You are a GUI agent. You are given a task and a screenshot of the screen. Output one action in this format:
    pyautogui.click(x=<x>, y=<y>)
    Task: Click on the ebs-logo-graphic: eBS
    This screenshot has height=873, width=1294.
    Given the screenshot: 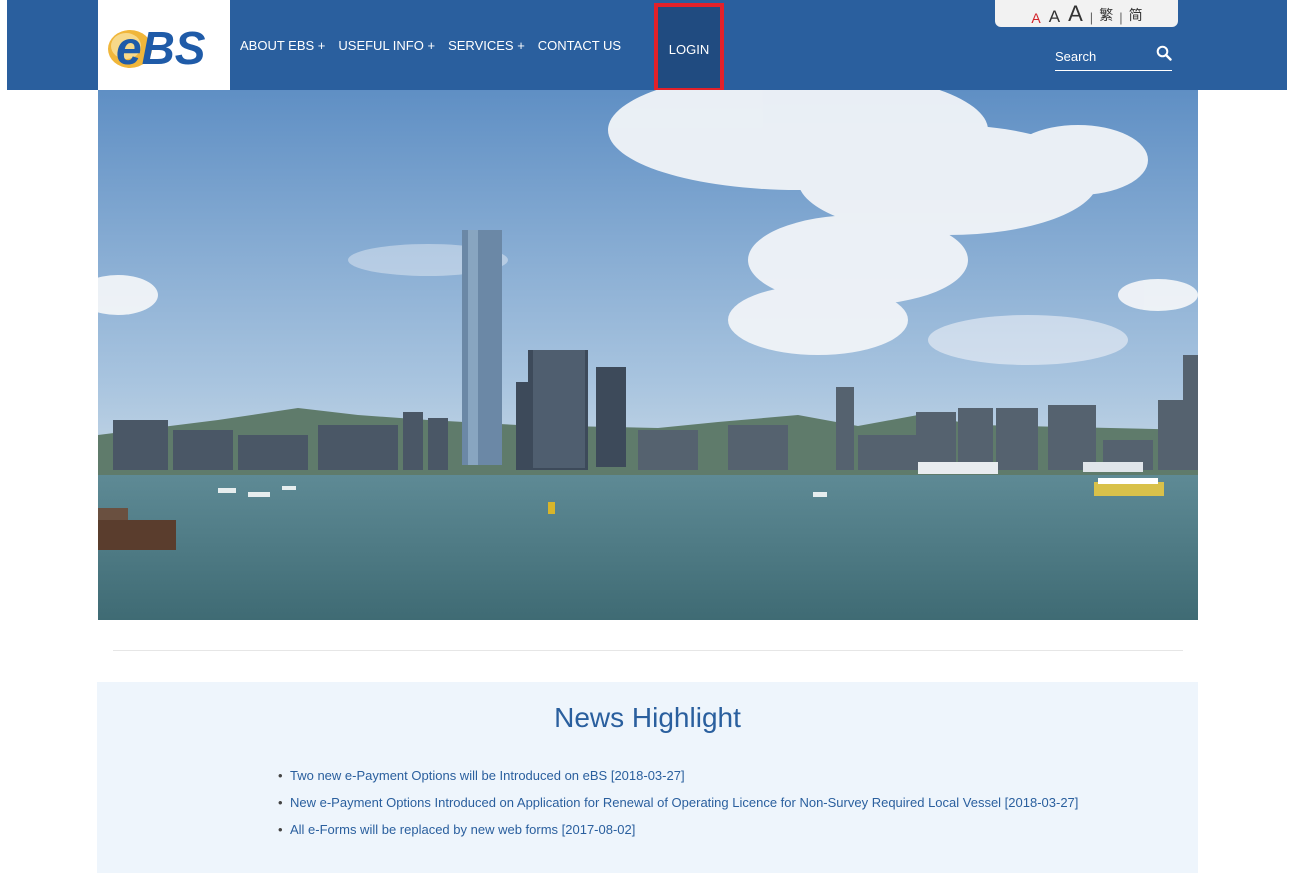 What is the action you would take?
    pyautogui.click(x=157, y=47)
    